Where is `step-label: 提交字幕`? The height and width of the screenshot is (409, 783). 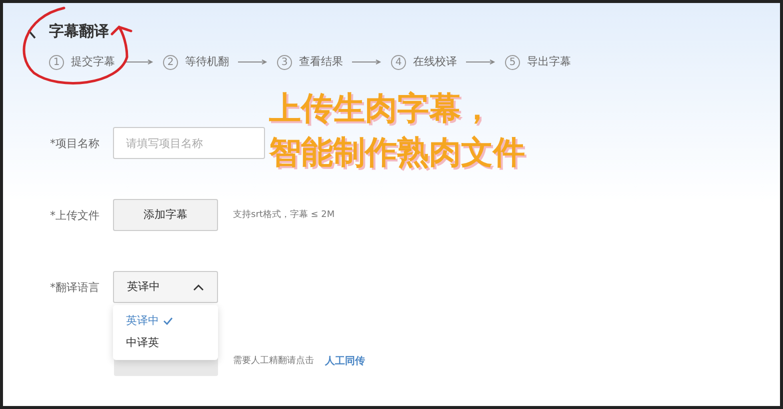
step-label: 提交字幕 is located at coordinates (93, 62).